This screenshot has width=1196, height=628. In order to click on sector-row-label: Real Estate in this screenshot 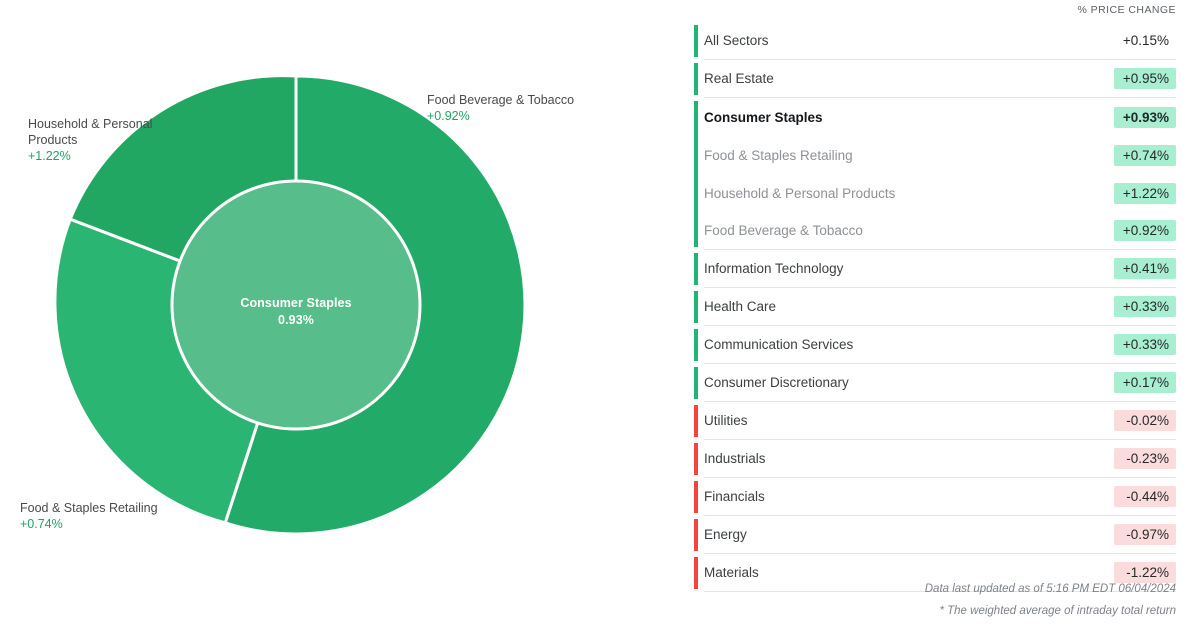, I will do `click(739, 78)`.